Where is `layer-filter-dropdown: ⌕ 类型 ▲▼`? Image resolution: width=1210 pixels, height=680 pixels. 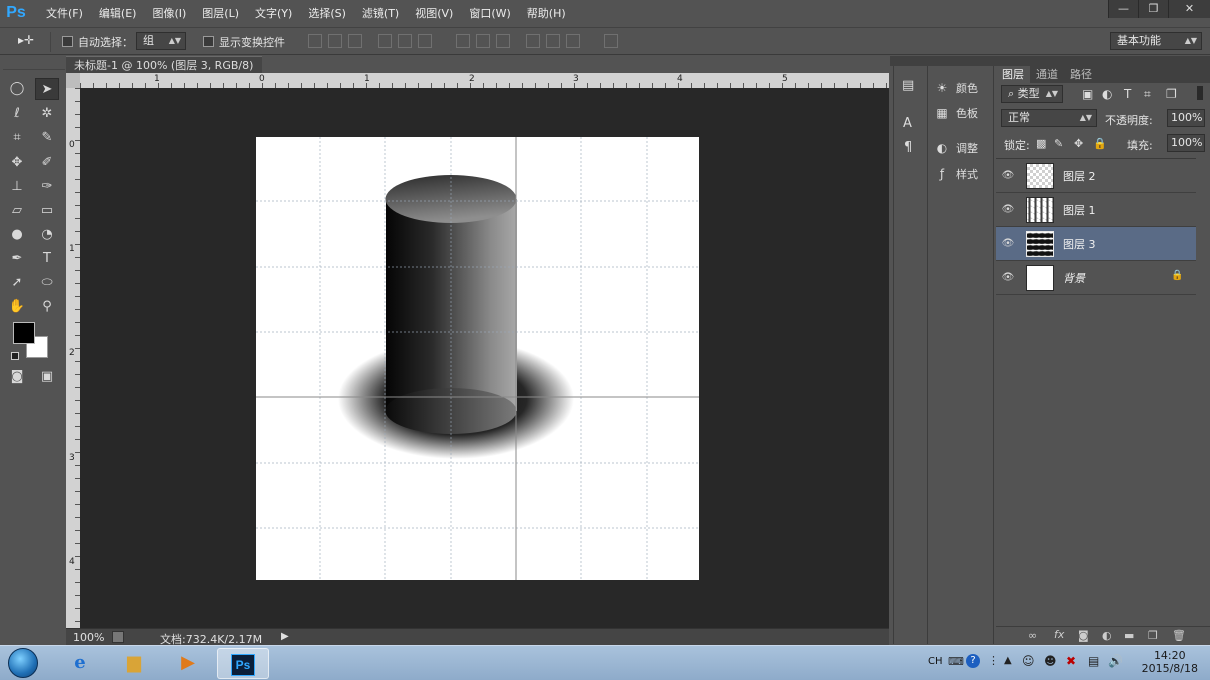
layer-filter-dropdown: ⌕ 类型 ▲▼ is located at coordinates (1032, 94).